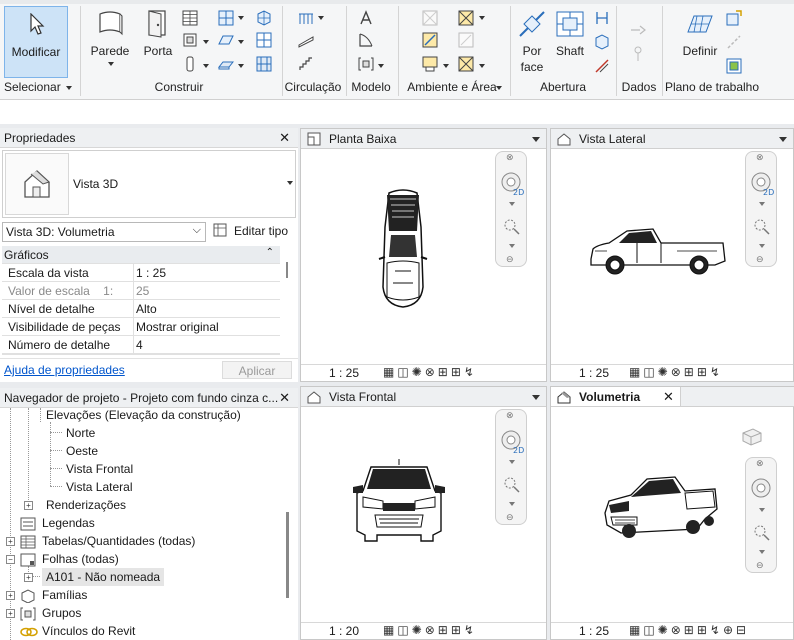 This screenshot has height=640, width=794. Describe the element at coordinates (10, 559) in the screenshot. I see `collapse-icon: −` at that location.